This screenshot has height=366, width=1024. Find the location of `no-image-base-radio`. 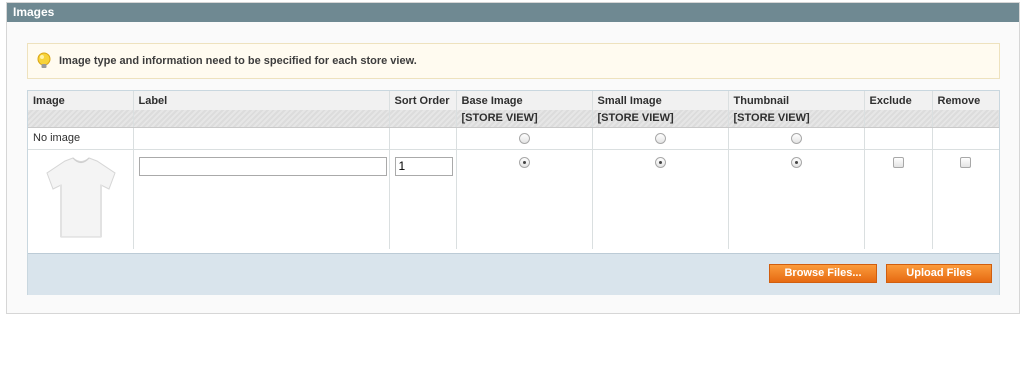

no-image-base-radio is located at coordinates (524, 138).